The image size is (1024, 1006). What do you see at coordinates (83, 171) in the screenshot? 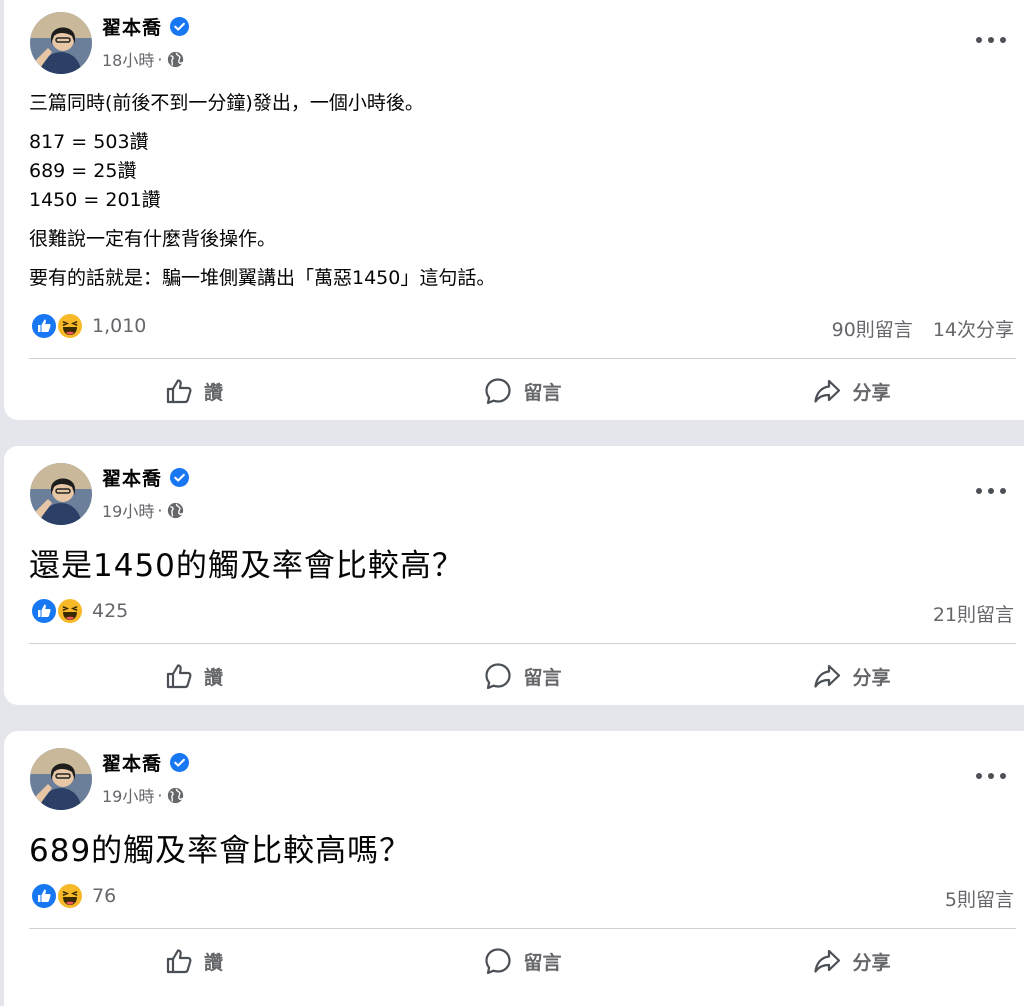
I see `body-paragraph: 689 = 25讚` at bounding box center [83, 171].